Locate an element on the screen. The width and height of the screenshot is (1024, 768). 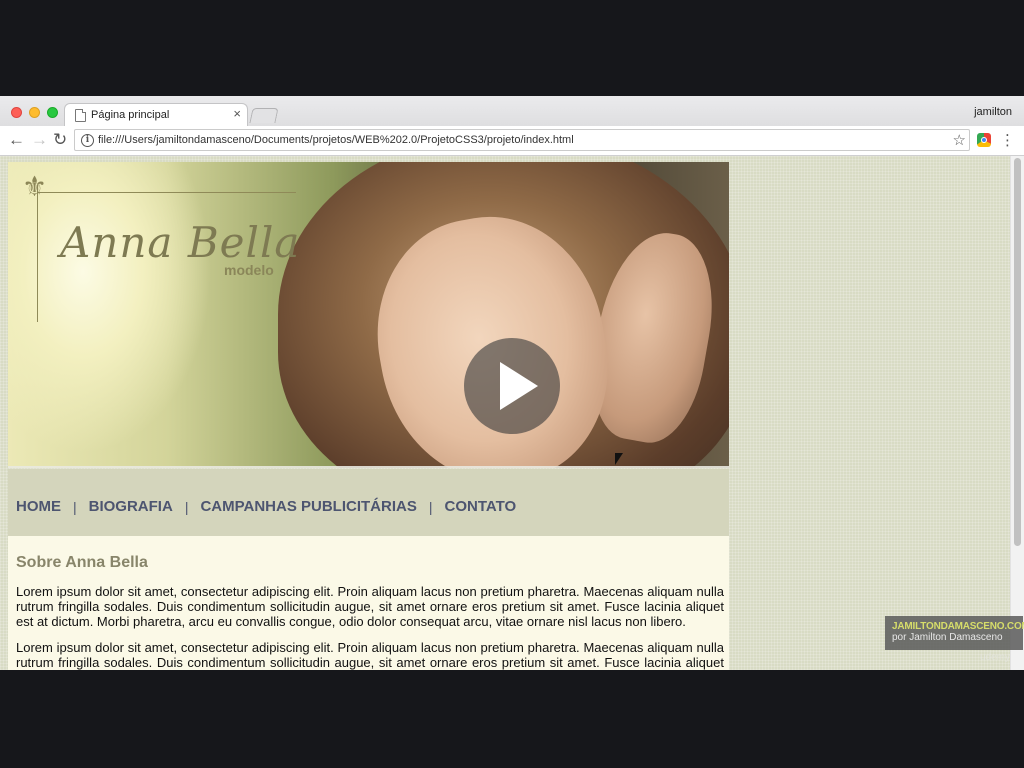
nav-link-campanhas: CAMPANHAS PUBLICITÁRIAS is located at coordinates (308, 506).